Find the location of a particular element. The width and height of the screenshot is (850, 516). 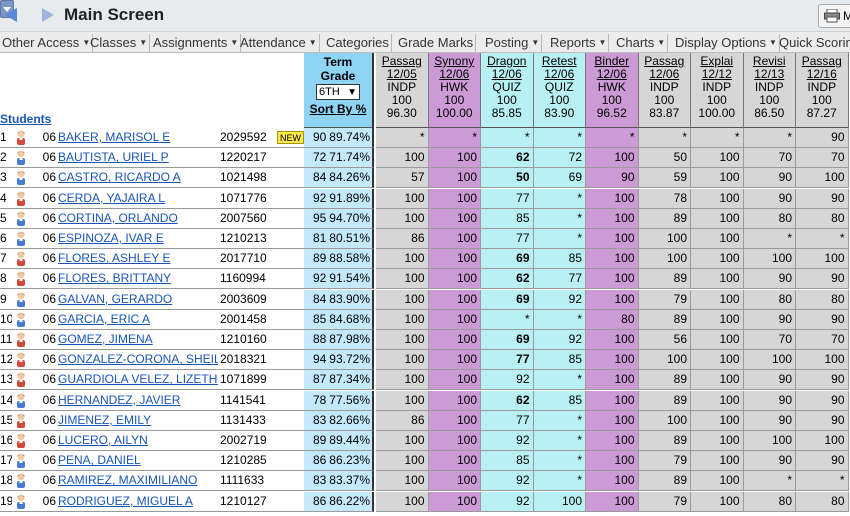

student-name-link: GONZALEZ-CORONA, SHEILA A is located at coordinates (137, 360).